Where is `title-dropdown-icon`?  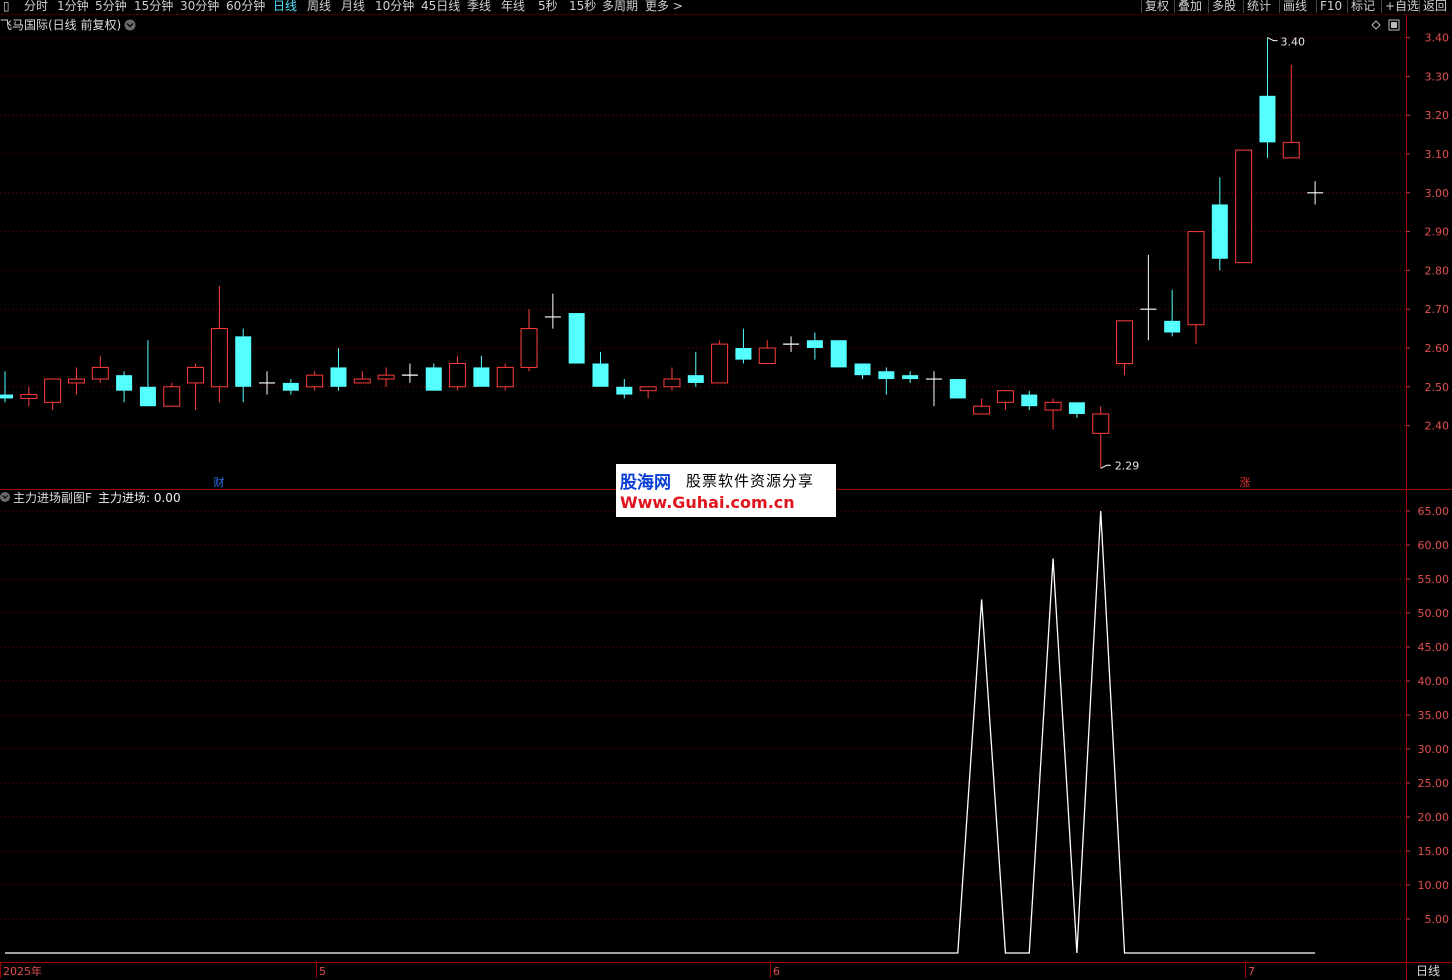 title-dropdown-icon is located at coordinates (130, 25).